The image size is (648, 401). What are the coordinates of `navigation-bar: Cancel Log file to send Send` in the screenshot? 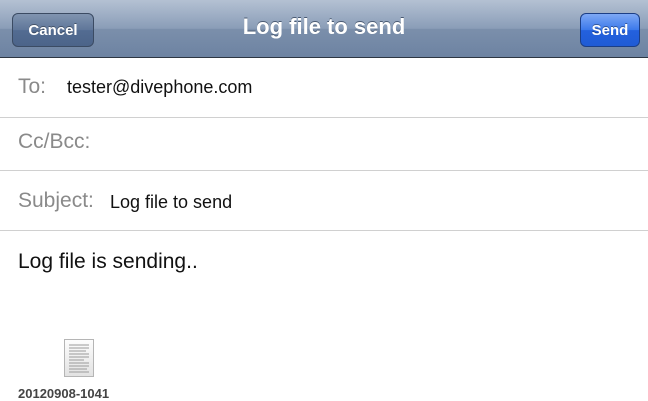 It's located at (324, 29).